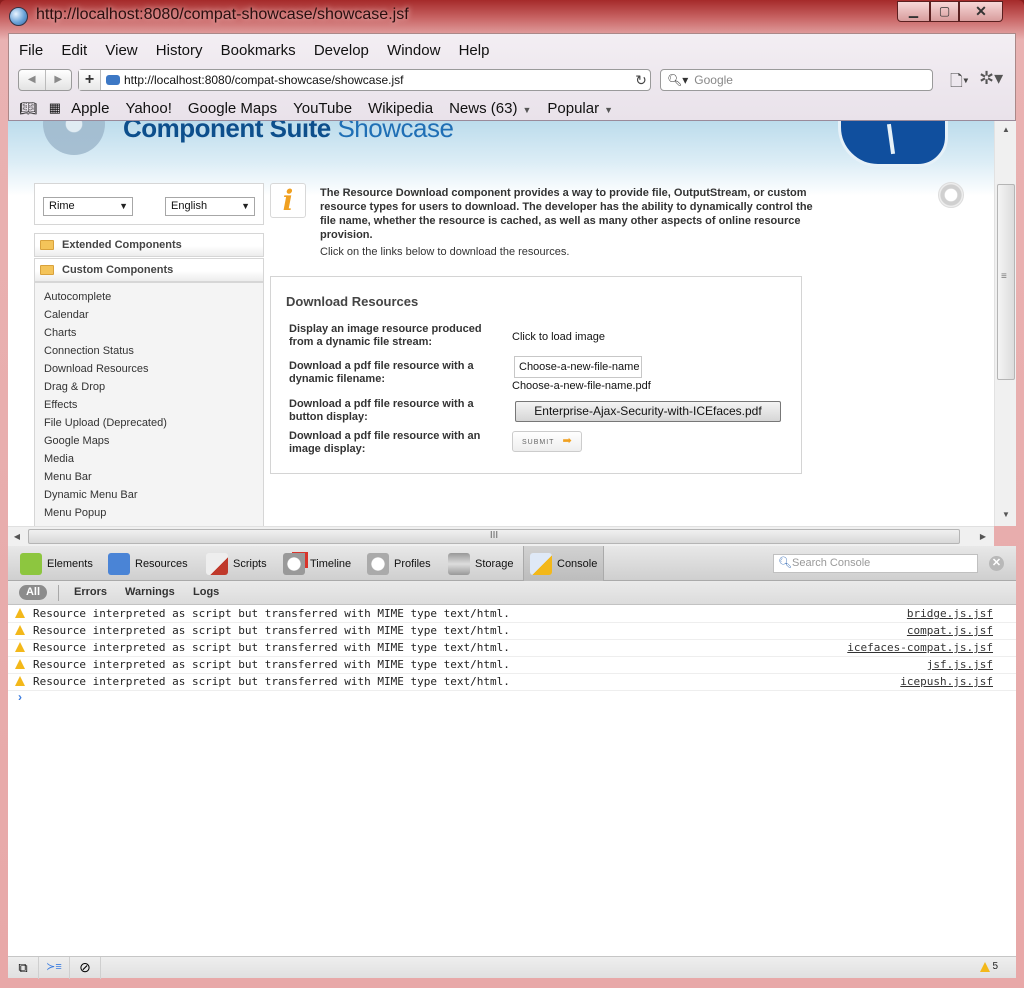  I want to click on submit-image-button: SUBMIT ➡, so click(547, 441).